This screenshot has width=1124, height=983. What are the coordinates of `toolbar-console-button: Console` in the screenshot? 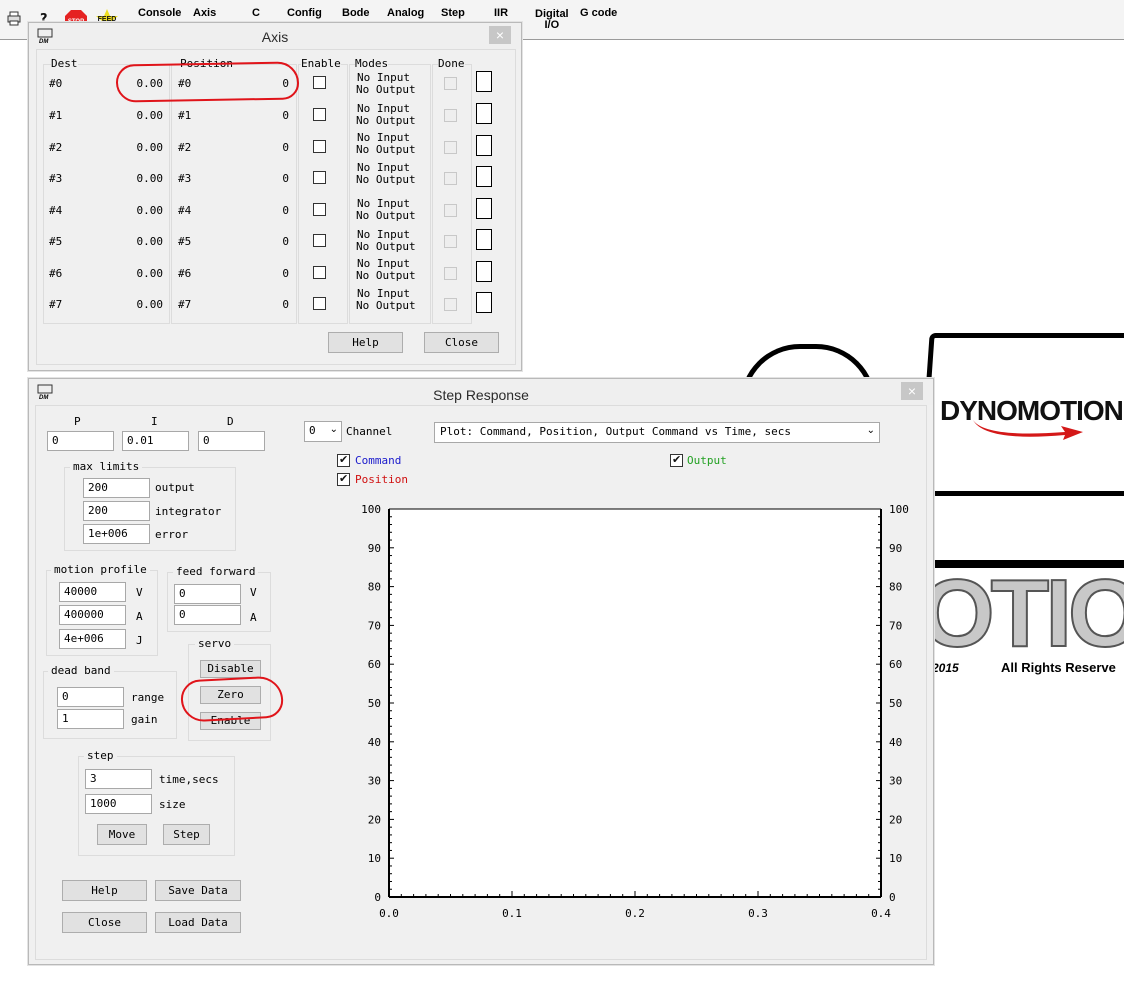 It's located at (159, 13).